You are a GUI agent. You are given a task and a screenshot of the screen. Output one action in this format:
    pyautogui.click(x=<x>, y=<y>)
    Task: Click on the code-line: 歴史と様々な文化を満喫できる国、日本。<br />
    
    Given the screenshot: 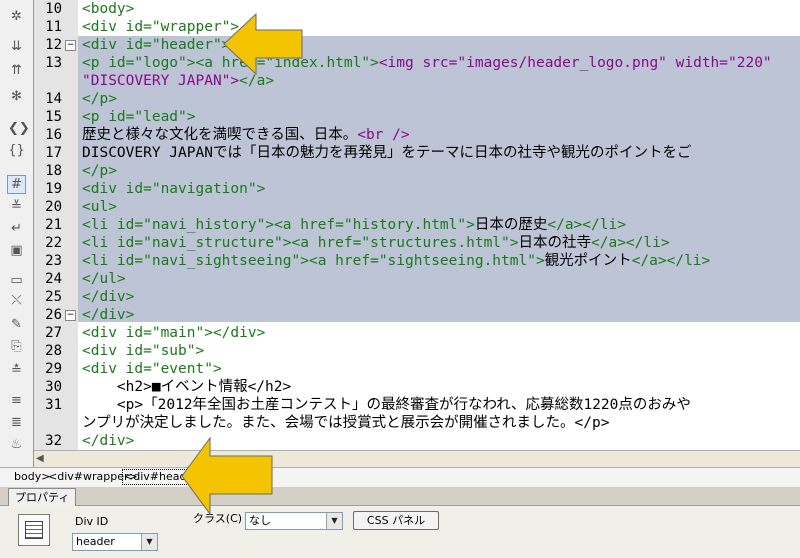 What is the action you would take?
    pyautogui.click(x=246, y=135)
    